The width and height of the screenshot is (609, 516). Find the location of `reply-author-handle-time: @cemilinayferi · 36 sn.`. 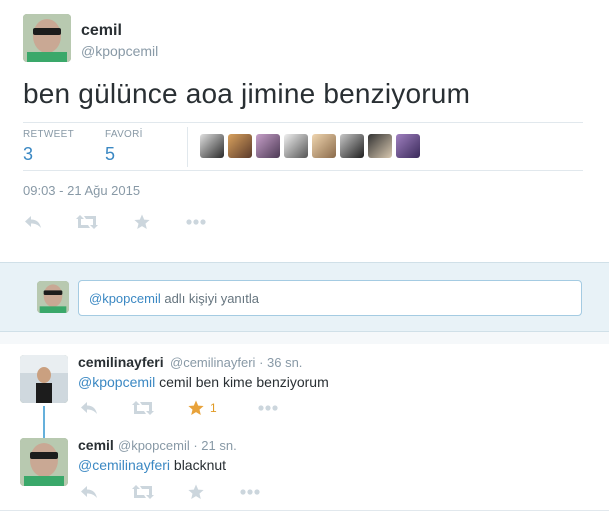

reply-author-handle-time: @cemilinayferi · 36 sn. is located at coordinates (236, 362).